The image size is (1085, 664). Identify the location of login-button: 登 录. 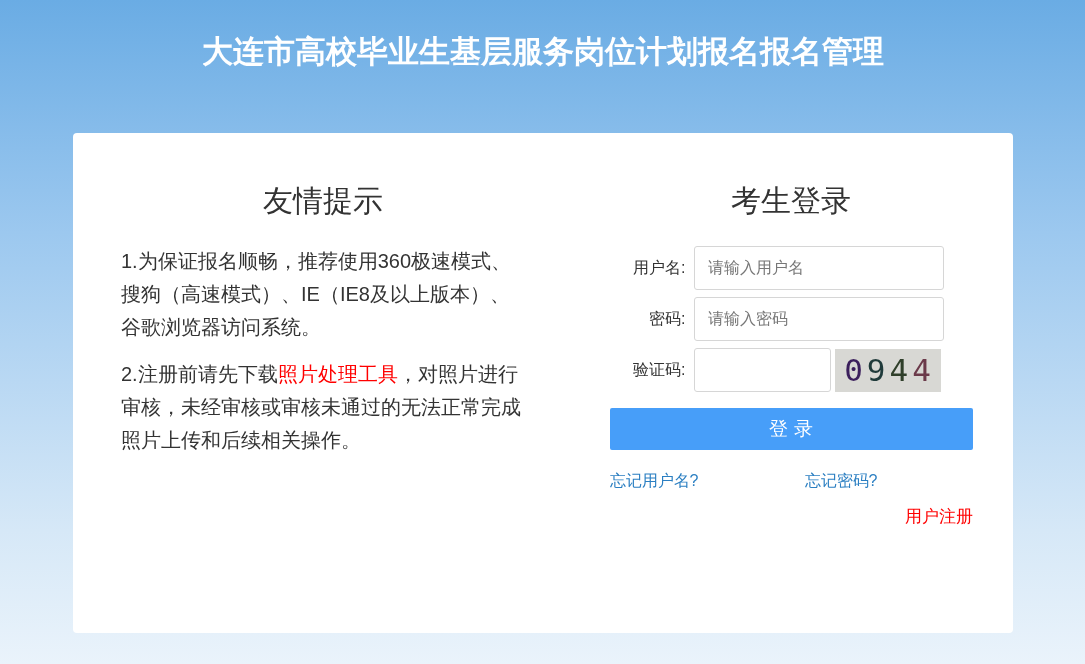
(791, 429).